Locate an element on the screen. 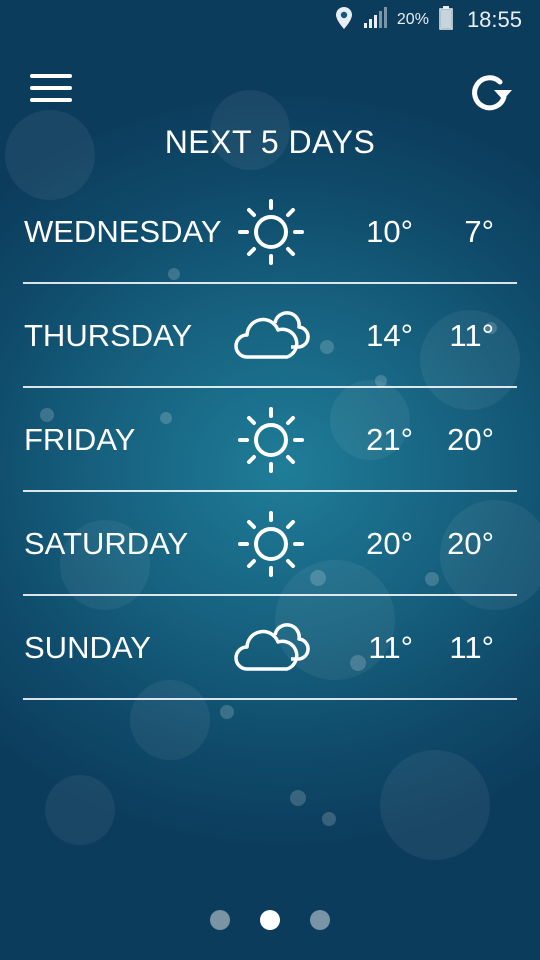 This screenshot has width=540, height=960. battery-icon is located at coordinates (446, 20).